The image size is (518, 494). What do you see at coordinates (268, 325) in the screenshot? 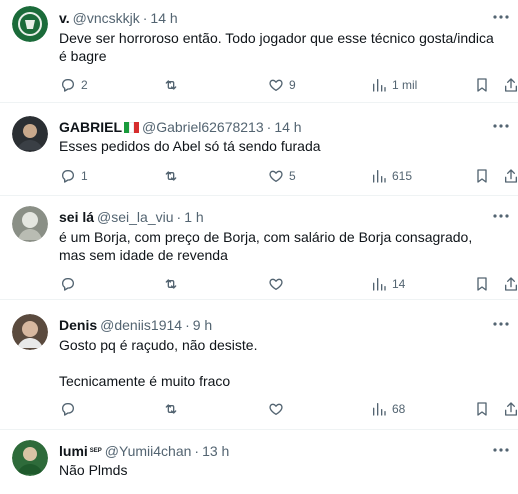
I see `tweet-header: Denis @deniis1914 · 9 h` at bounding box center [268, 325].